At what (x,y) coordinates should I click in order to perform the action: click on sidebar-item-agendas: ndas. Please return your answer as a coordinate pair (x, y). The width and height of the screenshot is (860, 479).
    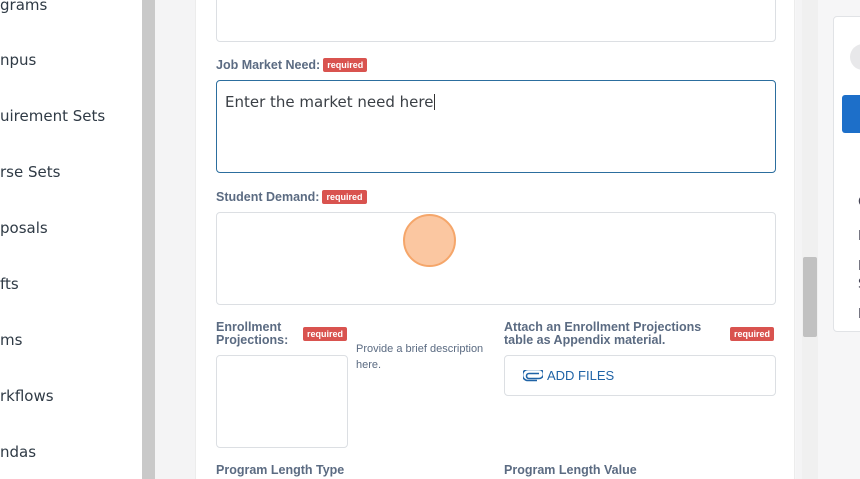
    Looking at the image, I should click on (18, 452).